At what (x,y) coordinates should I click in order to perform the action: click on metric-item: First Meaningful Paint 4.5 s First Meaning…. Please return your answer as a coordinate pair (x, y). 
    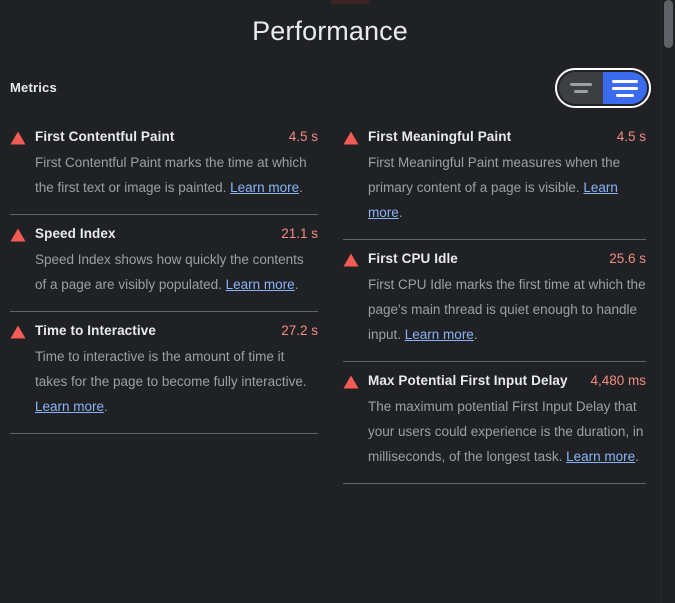
    Looking at the image, I should click on (494, 179).